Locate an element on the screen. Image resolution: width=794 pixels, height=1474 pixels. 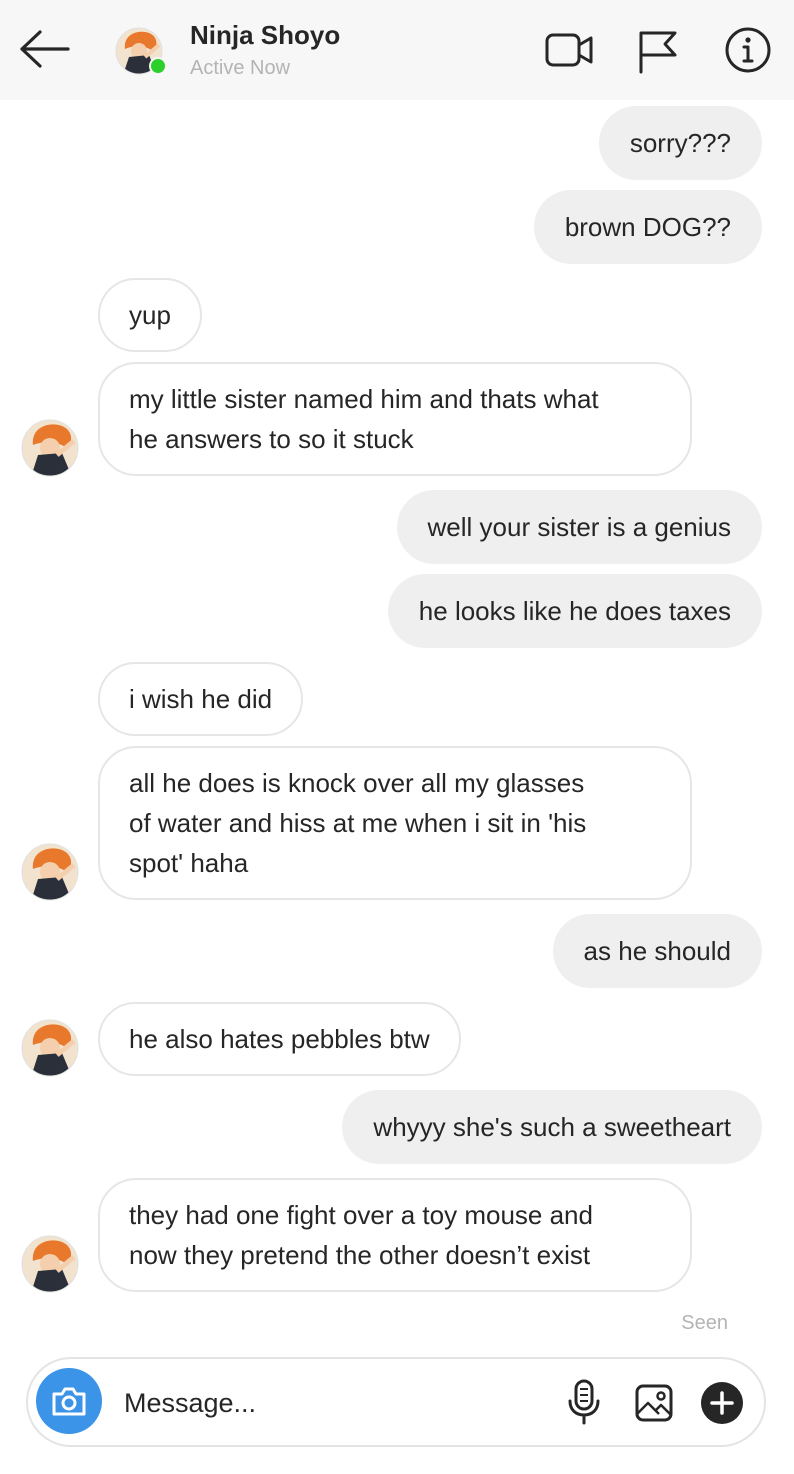
seen-indicator: Seen is located at coordinates (704, 1323).